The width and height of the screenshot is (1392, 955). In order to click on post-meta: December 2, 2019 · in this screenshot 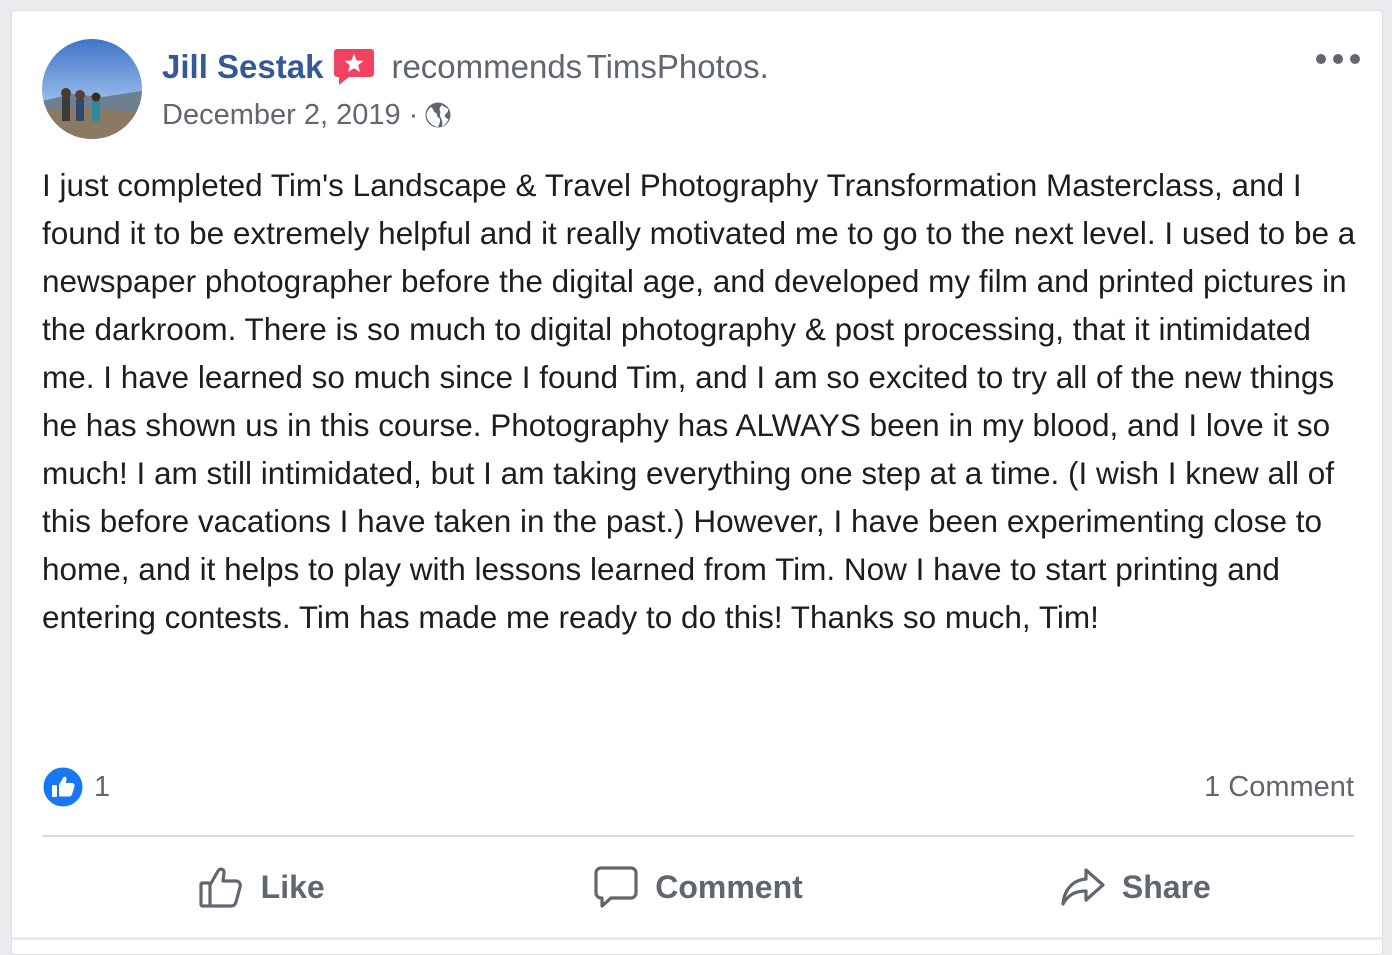, I will do `click(307, 115)`.